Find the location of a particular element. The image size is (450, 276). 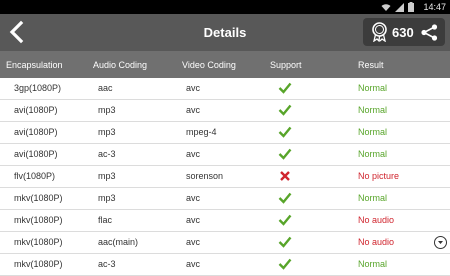

status-bar: 14:47 is located at coordinates (225, 7).